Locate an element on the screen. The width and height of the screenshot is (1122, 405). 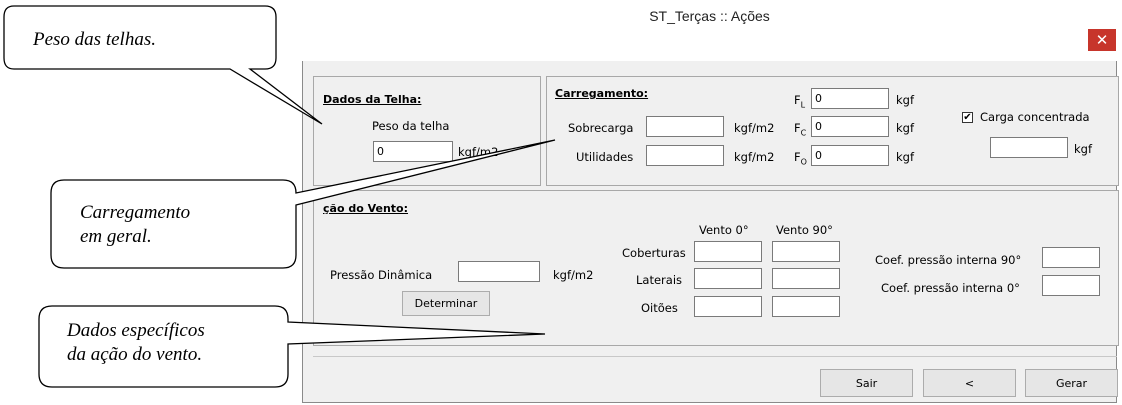
callout-1-line-1: Peso das telhas. is located at coordinates (94, 39).